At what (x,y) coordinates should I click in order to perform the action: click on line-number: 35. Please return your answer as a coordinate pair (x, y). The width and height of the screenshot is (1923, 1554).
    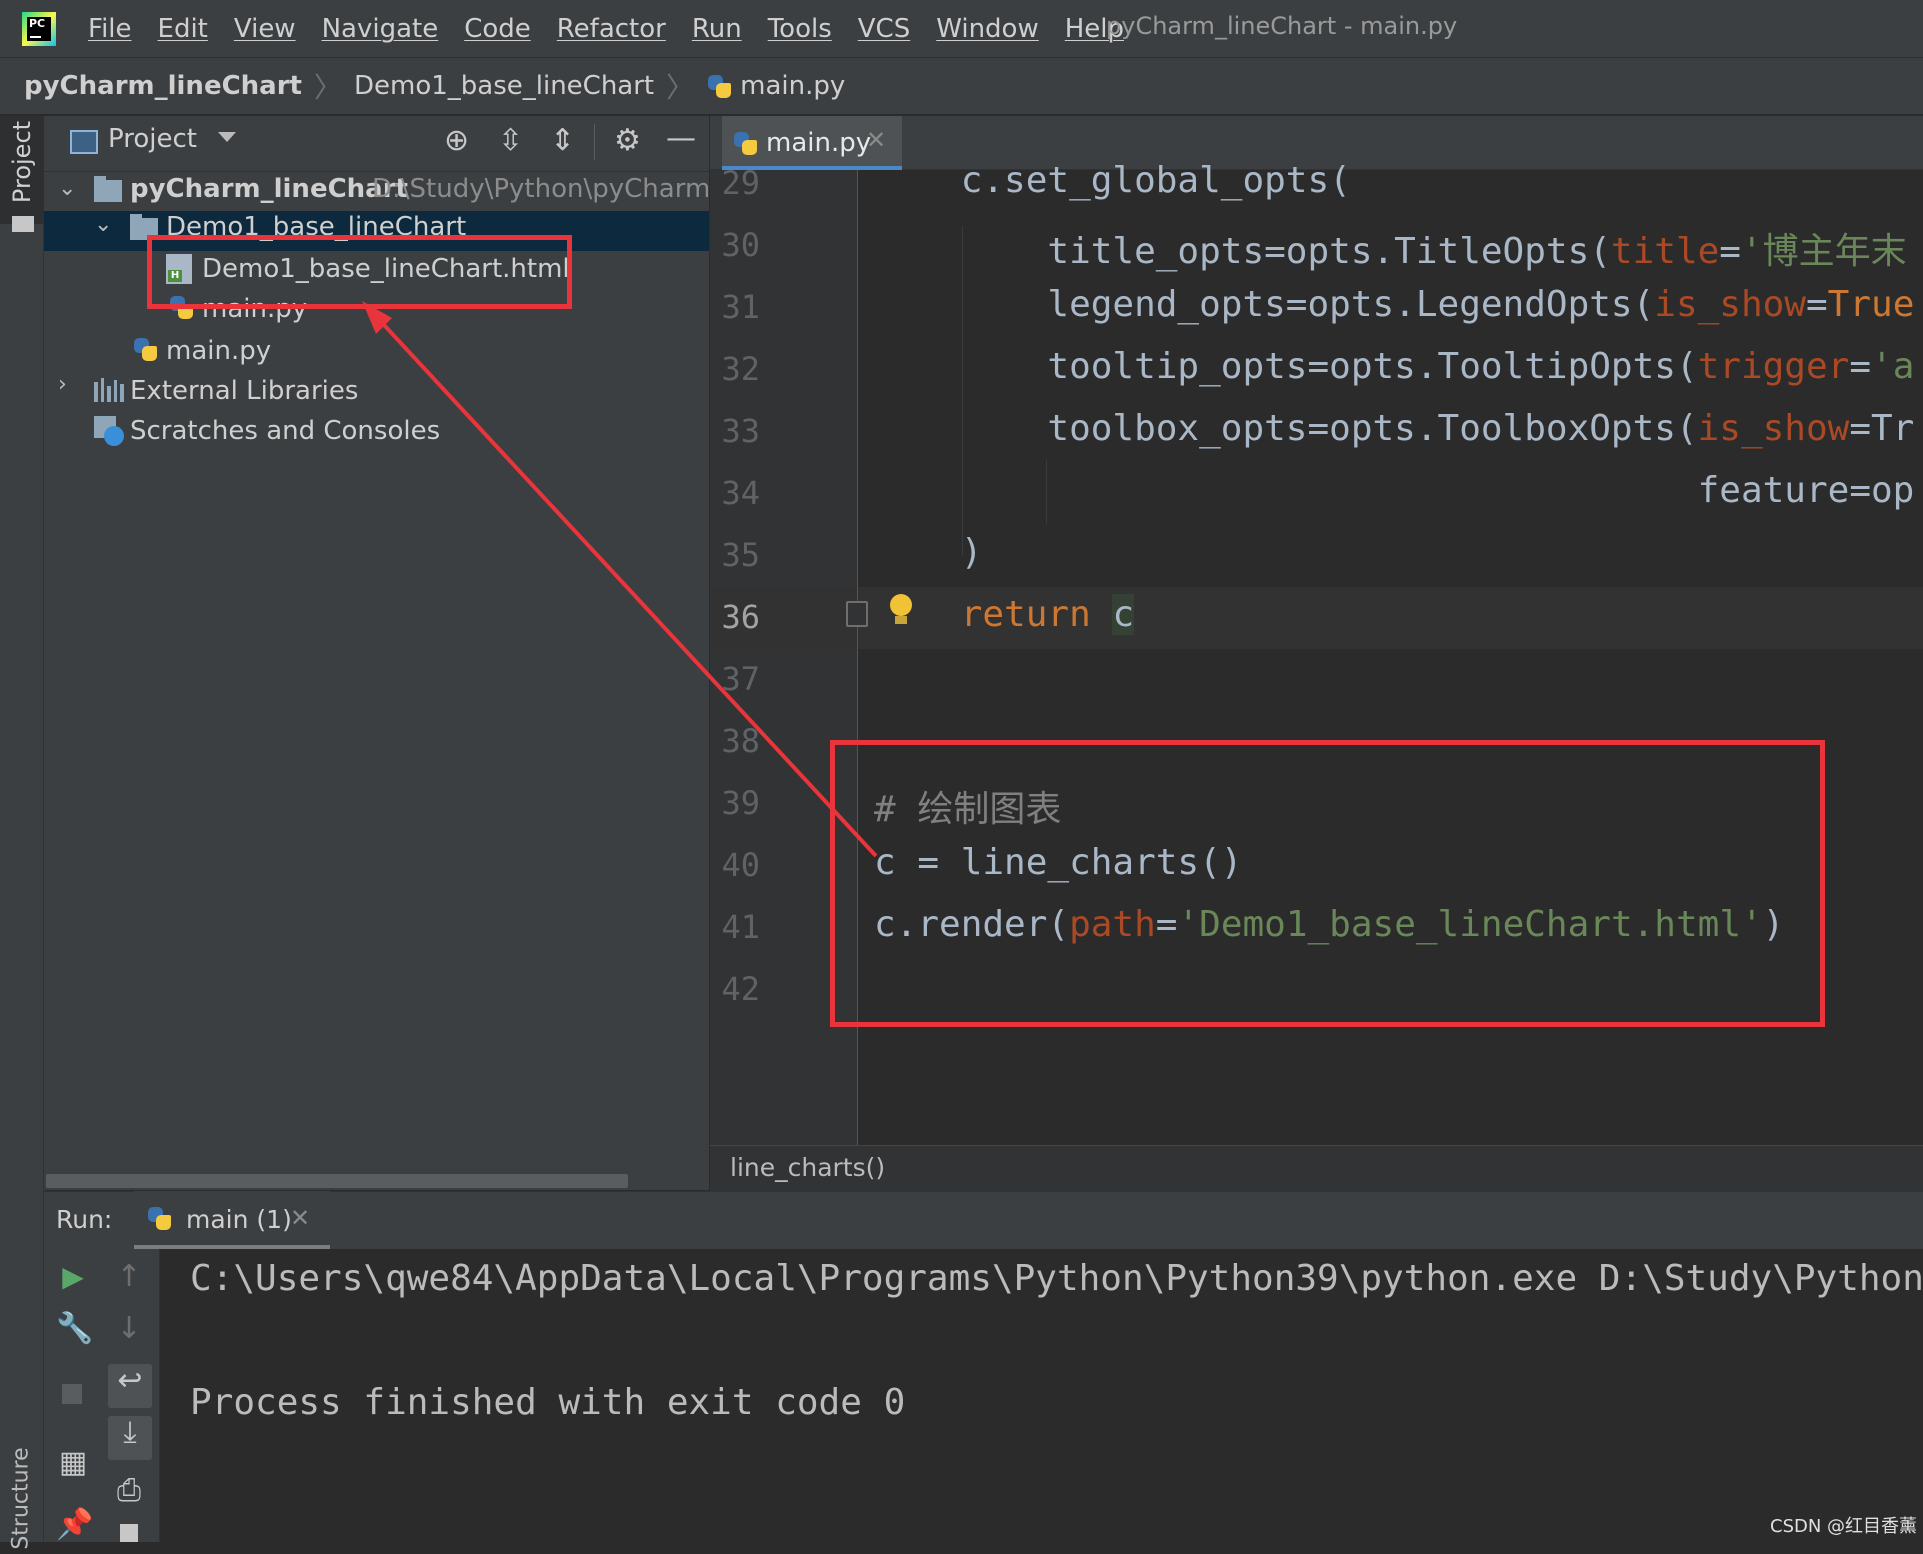
    Looking at the image, I should click on (740, 555).